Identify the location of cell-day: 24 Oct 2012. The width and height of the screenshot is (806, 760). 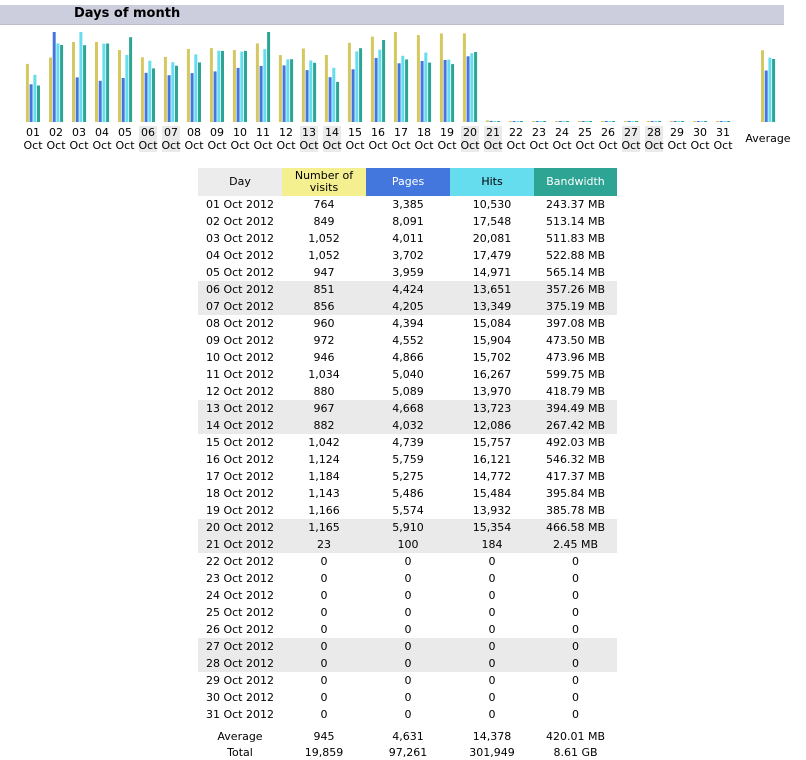
(239, 595).